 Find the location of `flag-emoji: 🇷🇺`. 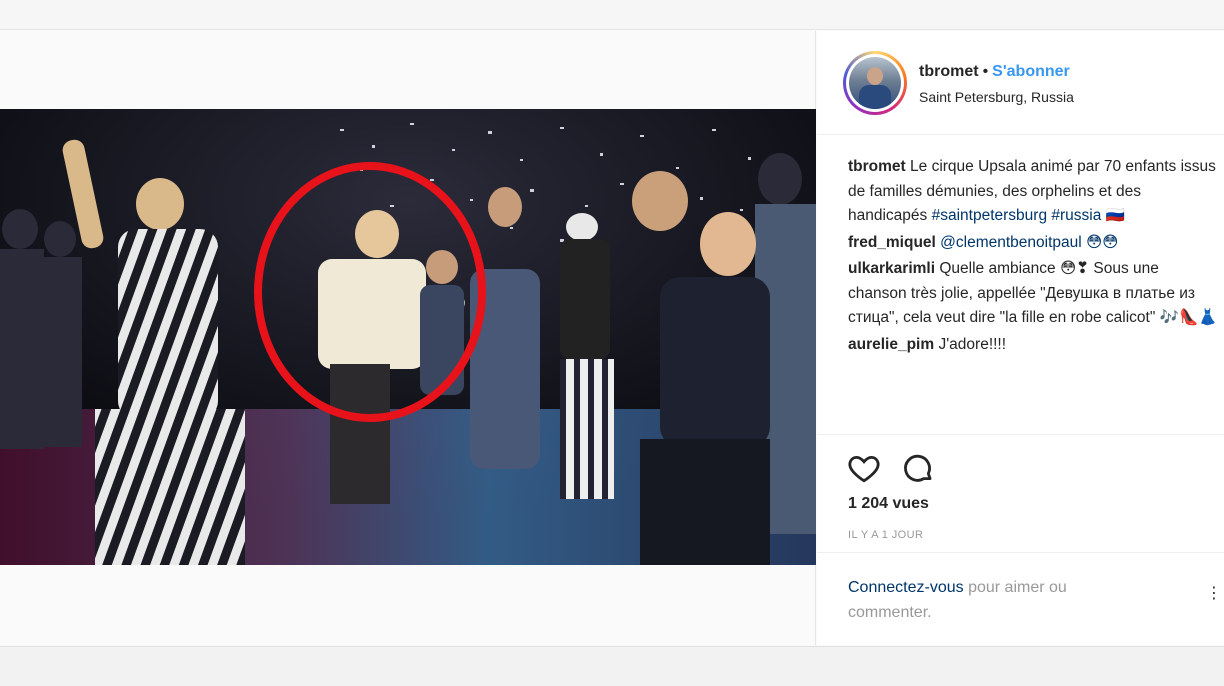

flag-emoji: 🇷🇺 is located at coordinates (1115, 215).